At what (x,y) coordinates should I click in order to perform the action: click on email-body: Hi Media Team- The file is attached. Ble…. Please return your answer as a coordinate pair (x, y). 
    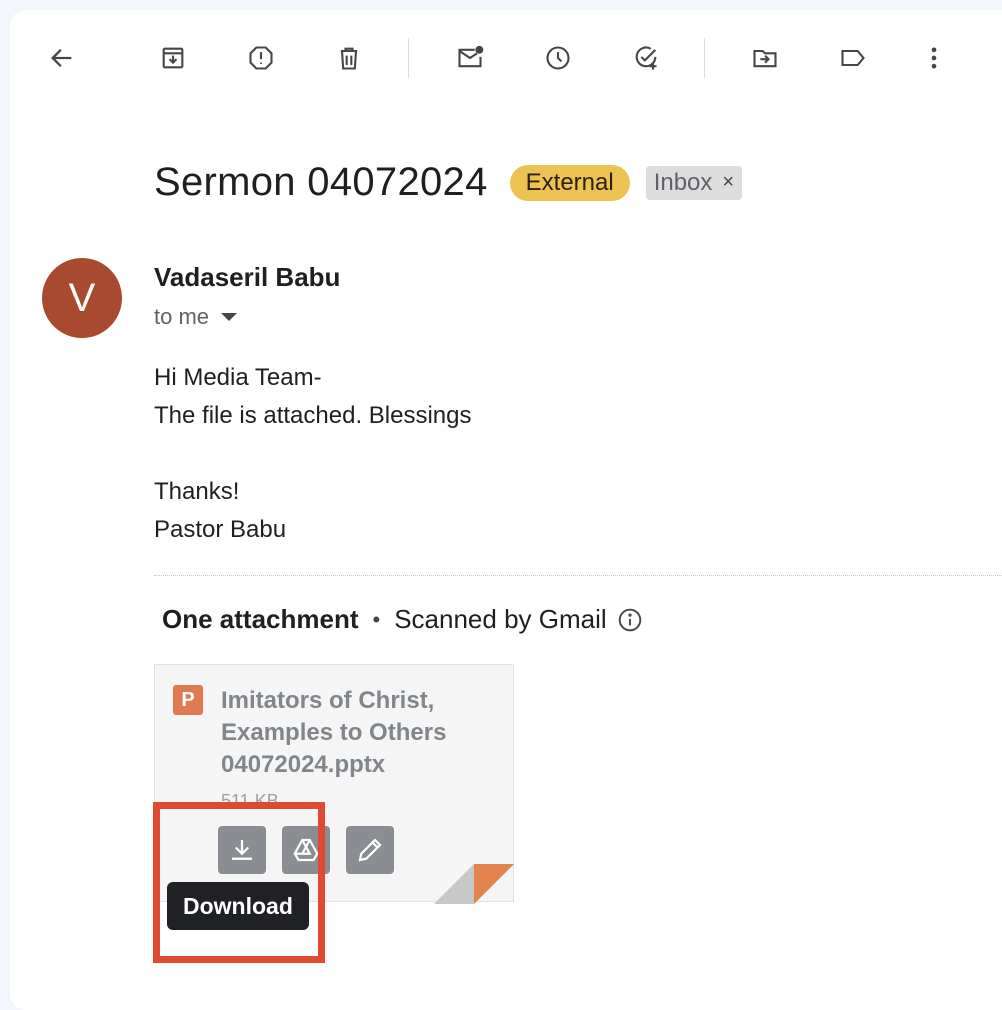
    Looking at the image, I should click on (313, 454).